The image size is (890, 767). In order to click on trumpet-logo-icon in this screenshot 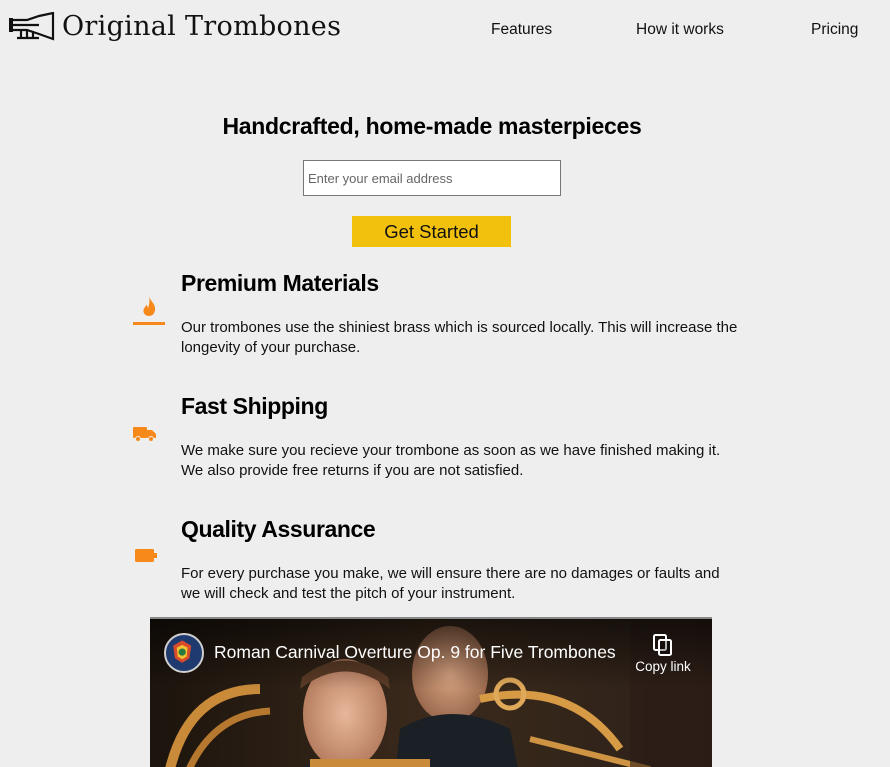, I will do `click(32, 26)`.